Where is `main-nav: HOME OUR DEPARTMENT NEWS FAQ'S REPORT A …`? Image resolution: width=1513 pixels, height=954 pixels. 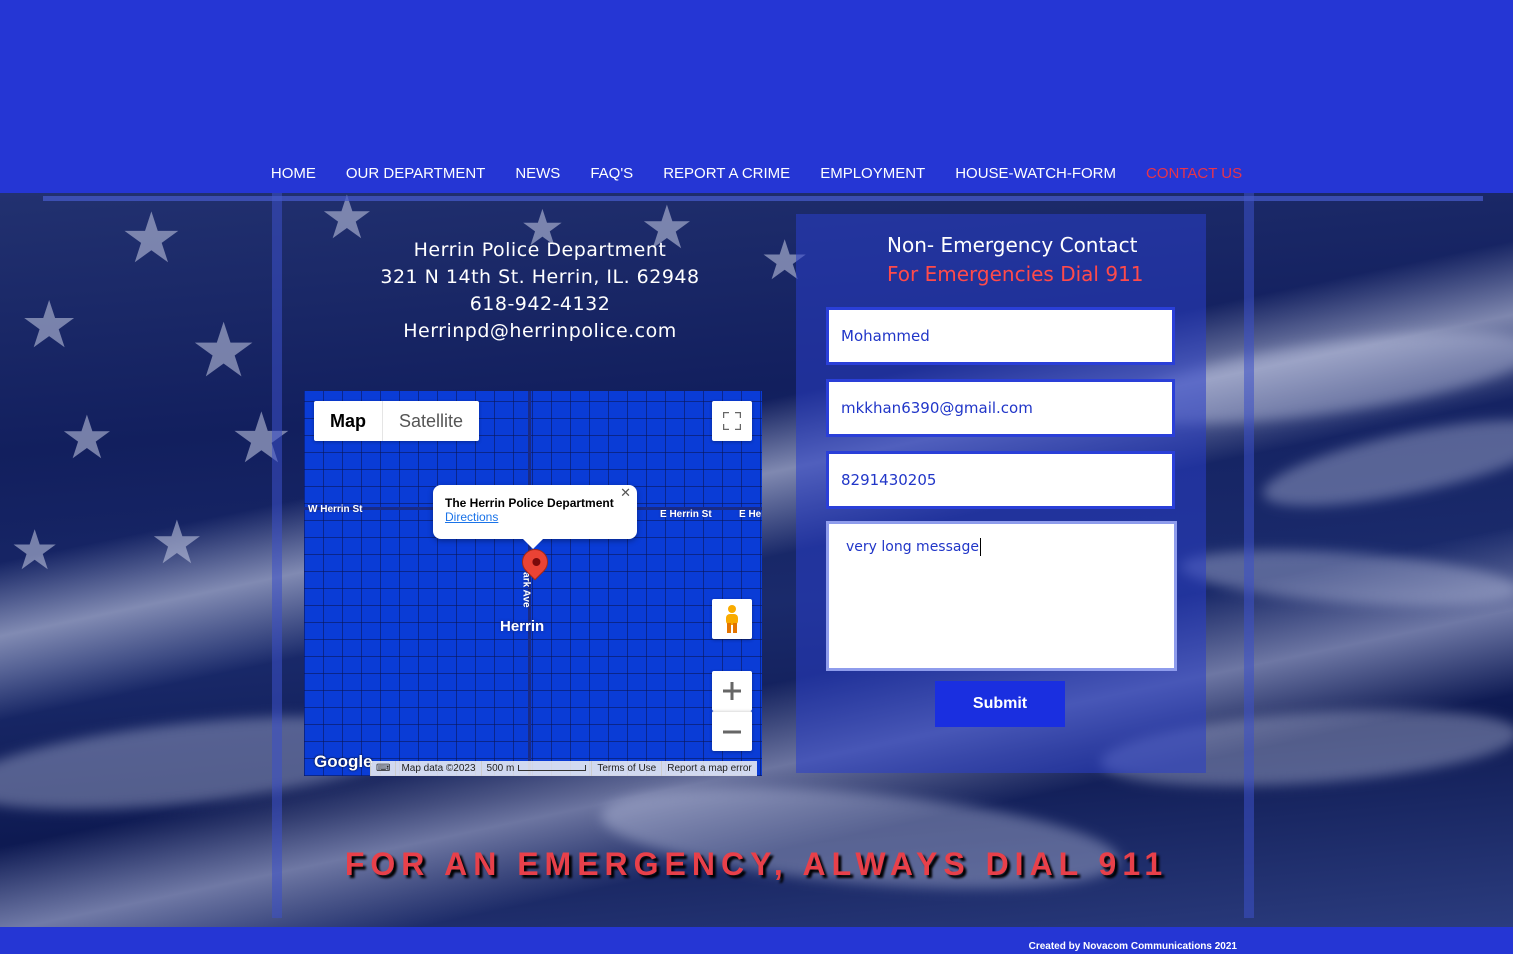
main-nav: HOME OUR DEPARTMENT NEWS FAQ'S REPORT A … is located at coordinates (756, 173).